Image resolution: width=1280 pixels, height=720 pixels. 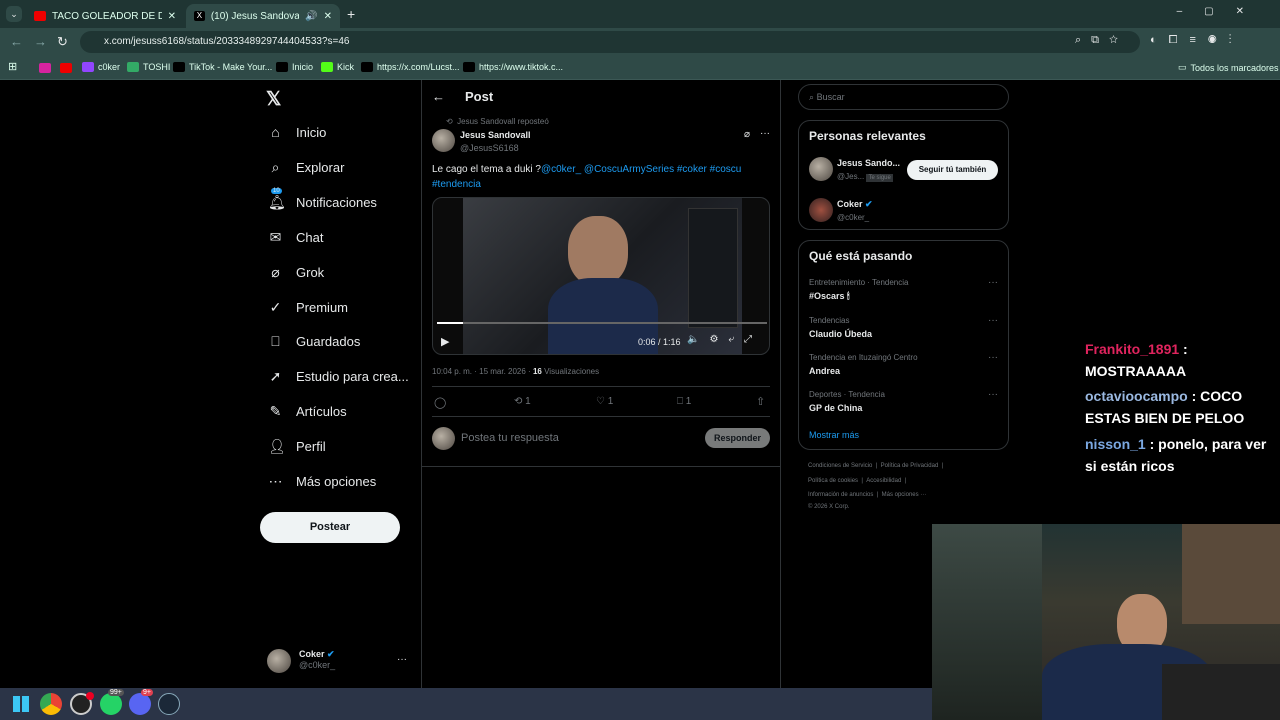 What do you see at coordinates (105, 16) in the screenshot?
I see `tab-youtube: TACO GOLEADOR DE DRIUSSI Y✕` at bounding box center [105, 16].